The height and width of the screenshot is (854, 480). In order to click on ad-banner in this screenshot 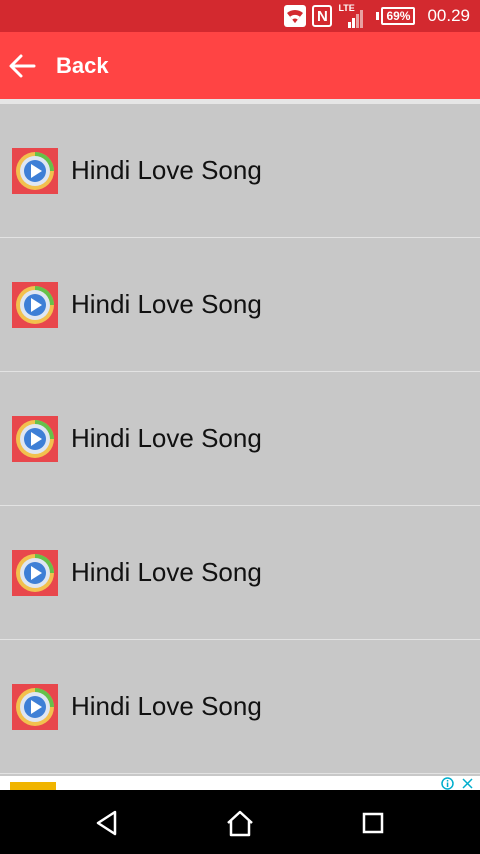, I will do `click(240, 783)`.